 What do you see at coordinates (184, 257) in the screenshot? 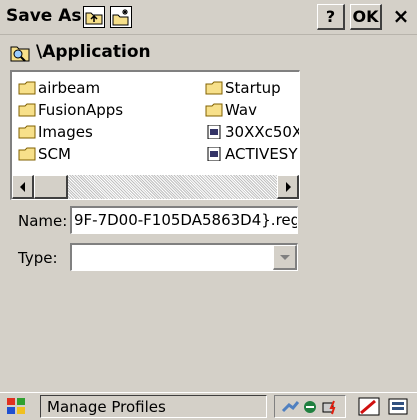
I see `file-type-select` at bounding box center [184, 257].